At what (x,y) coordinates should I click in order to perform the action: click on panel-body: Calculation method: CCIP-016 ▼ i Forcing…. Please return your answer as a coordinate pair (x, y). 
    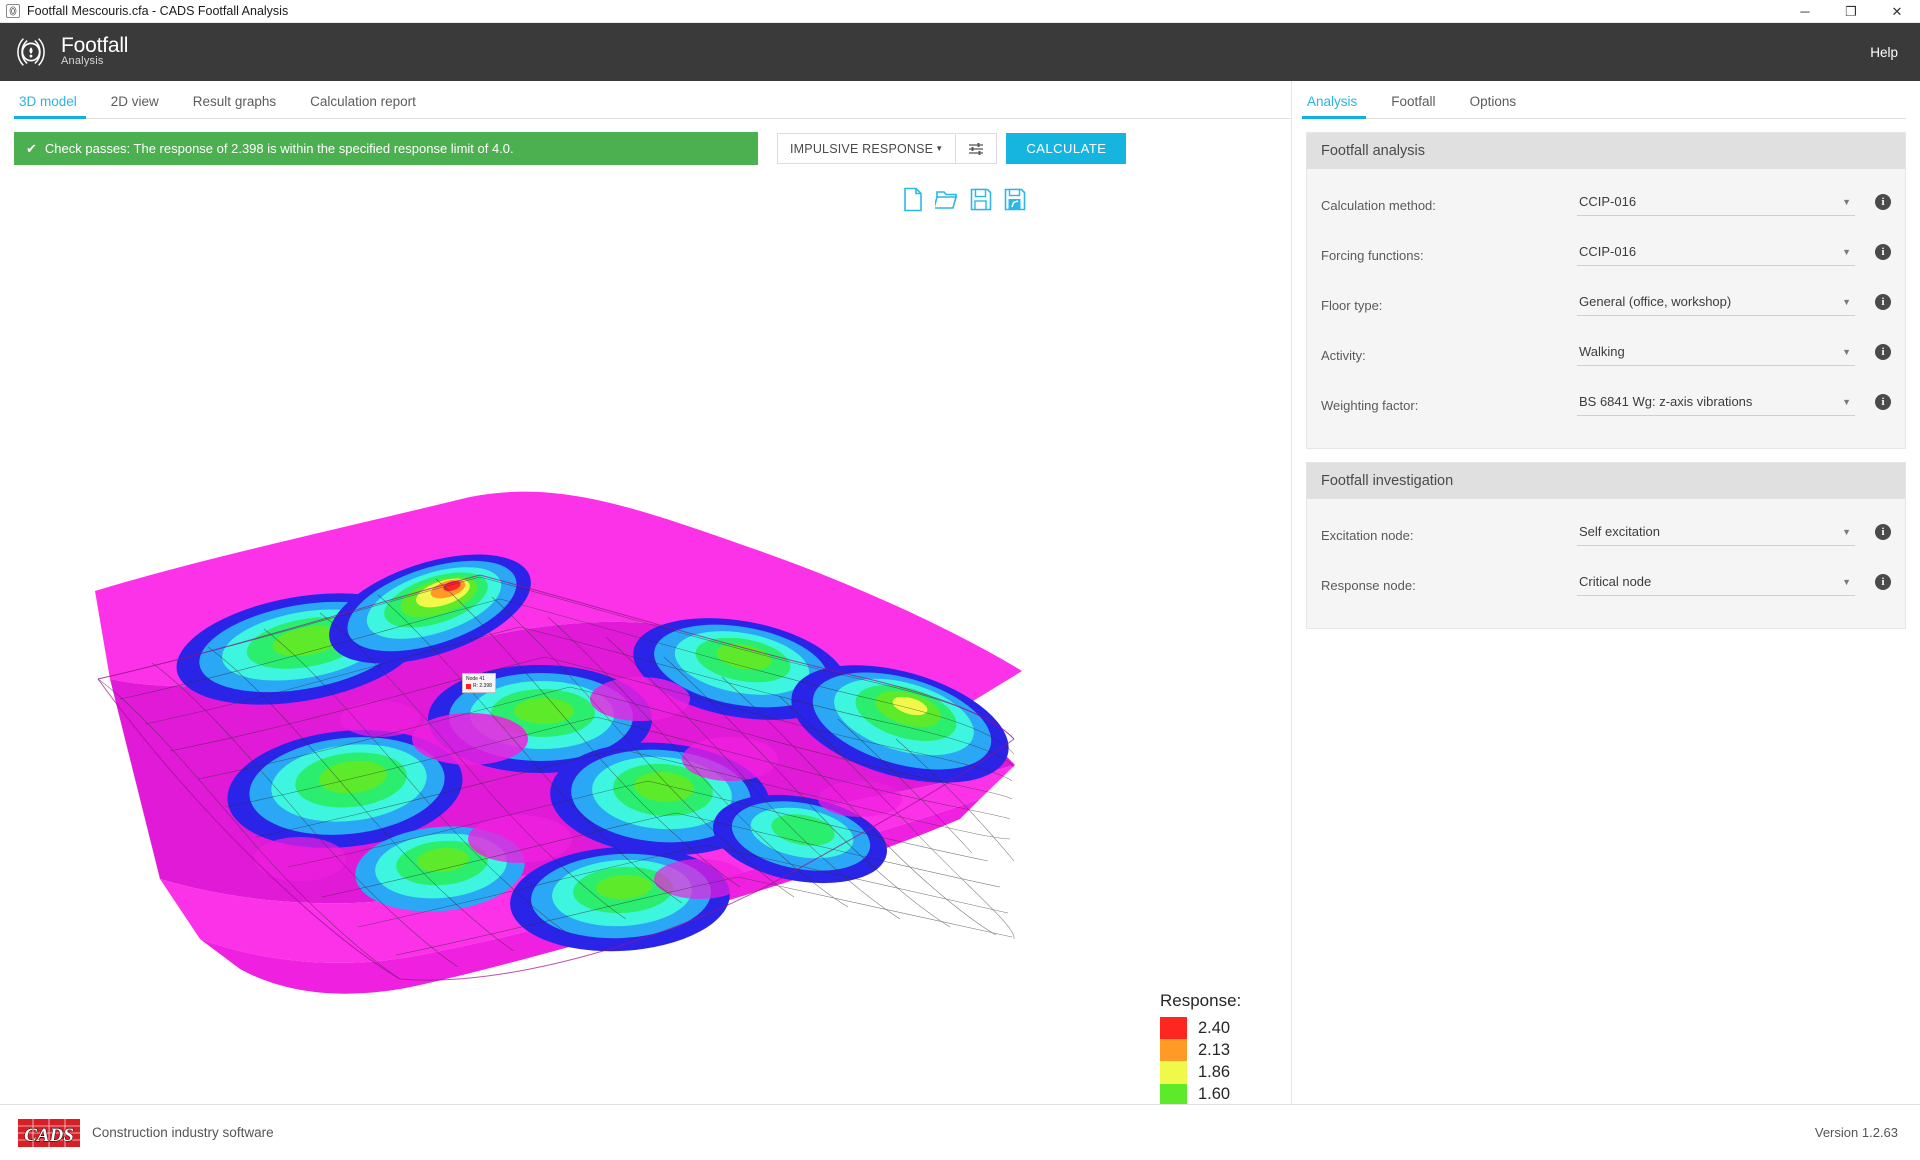
    Looking at the image, I should click on (1606, 308).